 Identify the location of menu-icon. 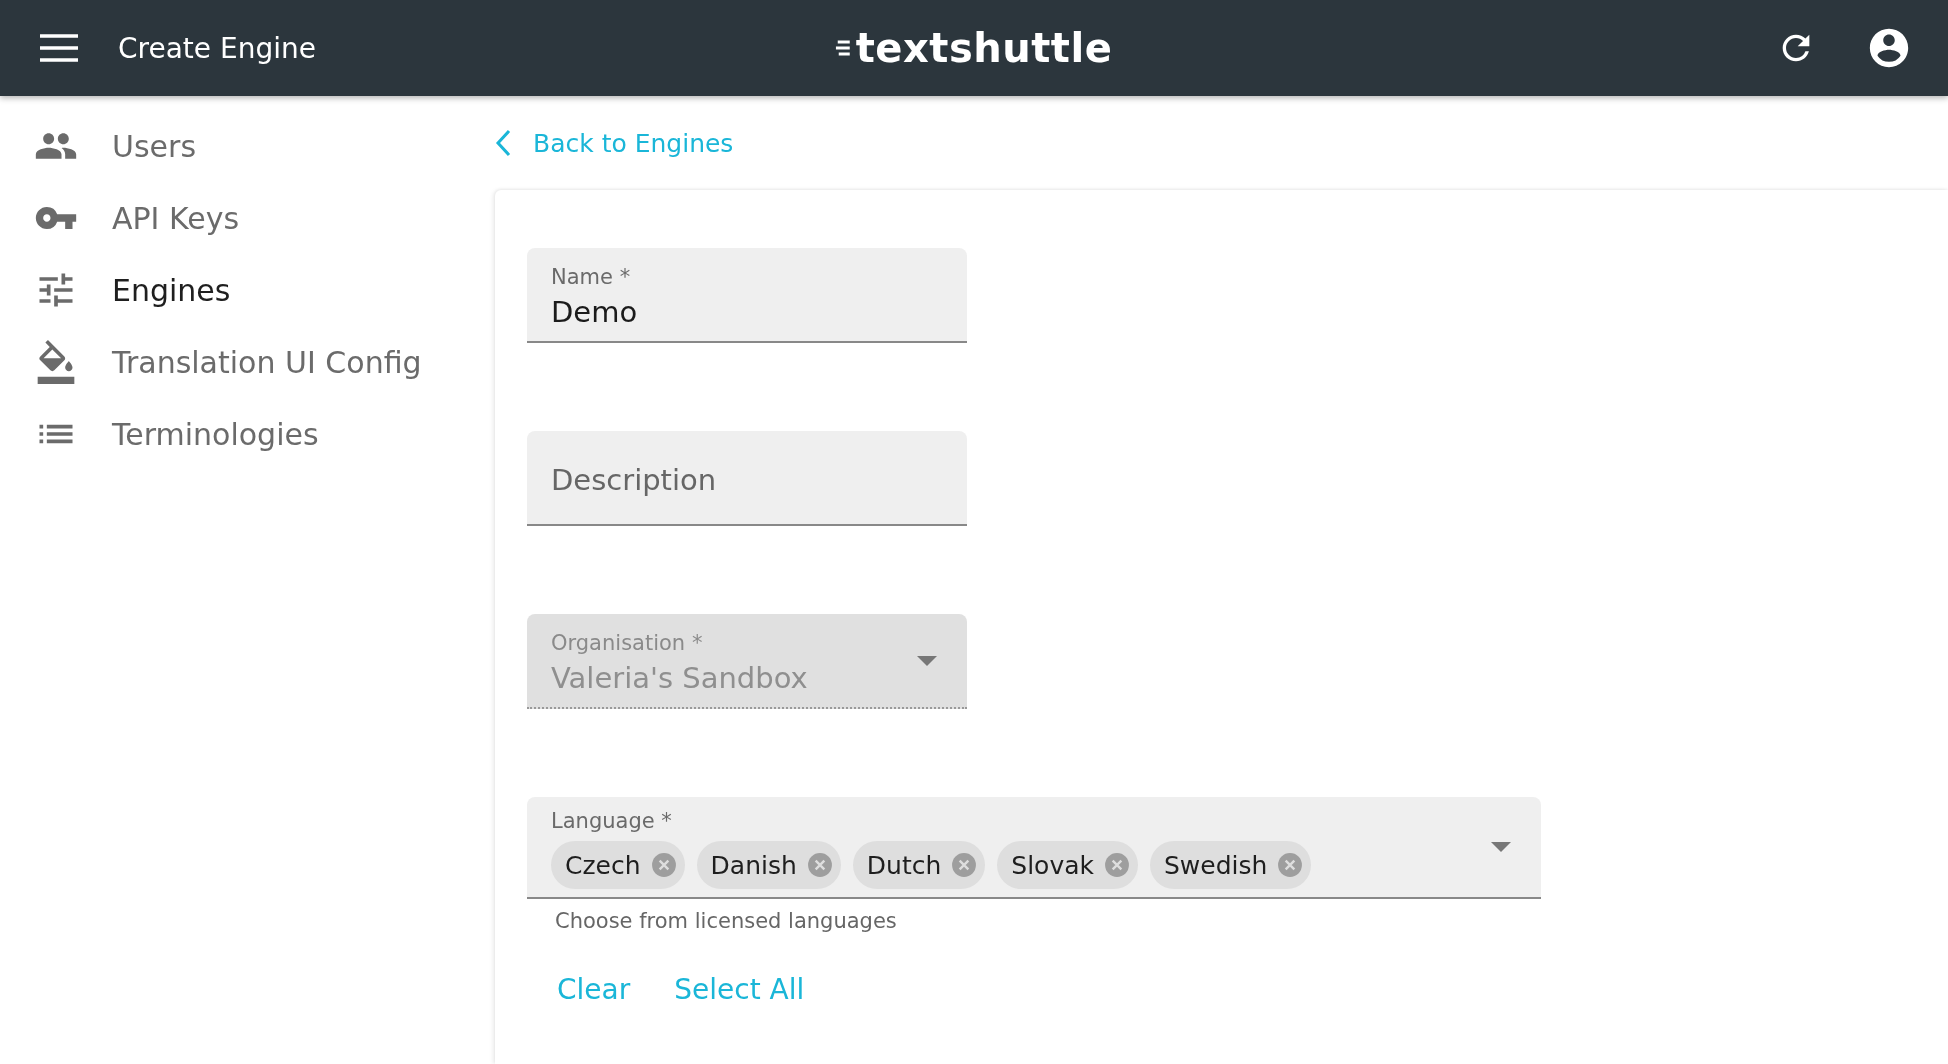
(59, 48).